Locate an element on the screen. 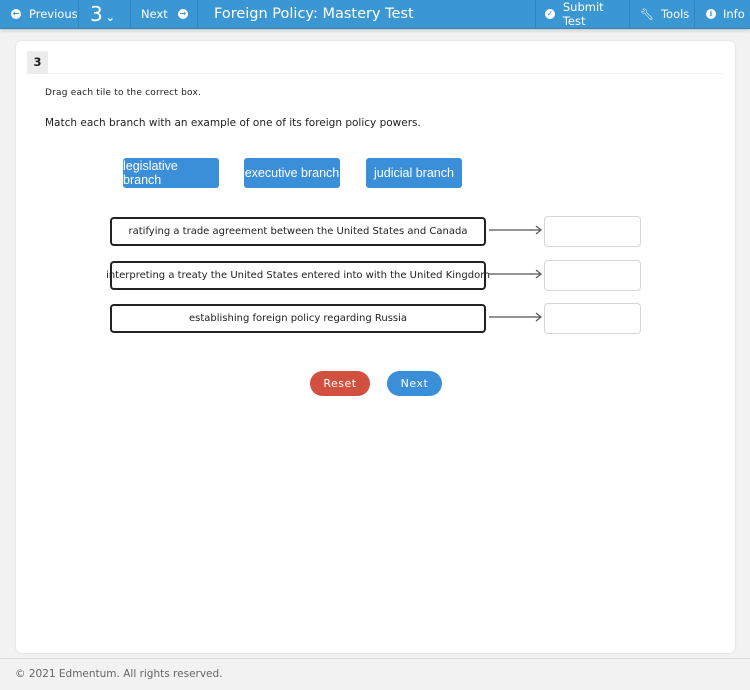 This screenshot has height=690, width=750. tools-button: 🔧︎ Tools is located at coordinates (661, 14).